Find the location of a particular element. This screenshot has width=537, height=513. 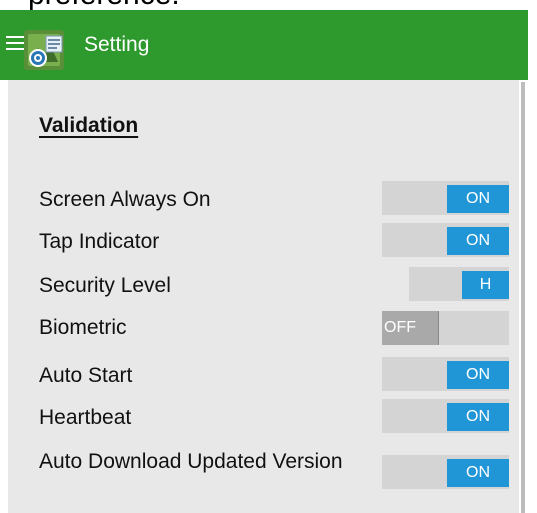

app-bar: Setting is located at coordinates (264, 45).